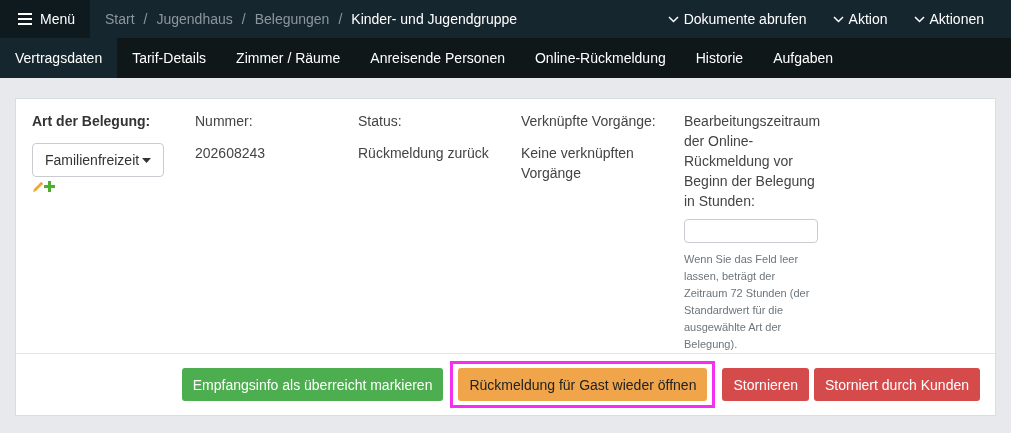 The width and height of the screenshot is (1011, 433). Describe the element at coordinates (92, 121) in the screenshot. I see `field-label: Art der Belegung:` at that location.